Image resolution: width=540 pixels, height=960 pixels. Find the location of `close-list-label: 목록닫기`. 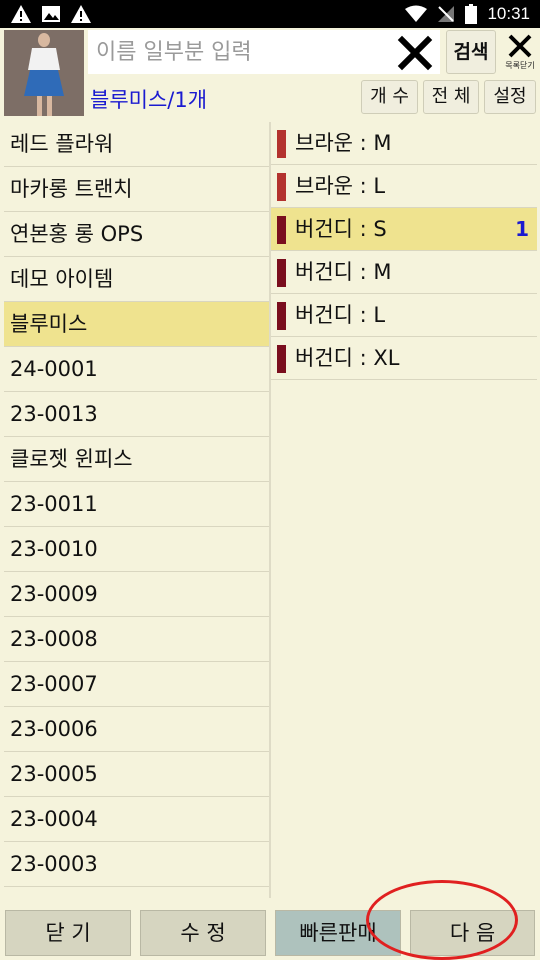

close-list-label: 목록닫기 is located at coordinates (520, 65).